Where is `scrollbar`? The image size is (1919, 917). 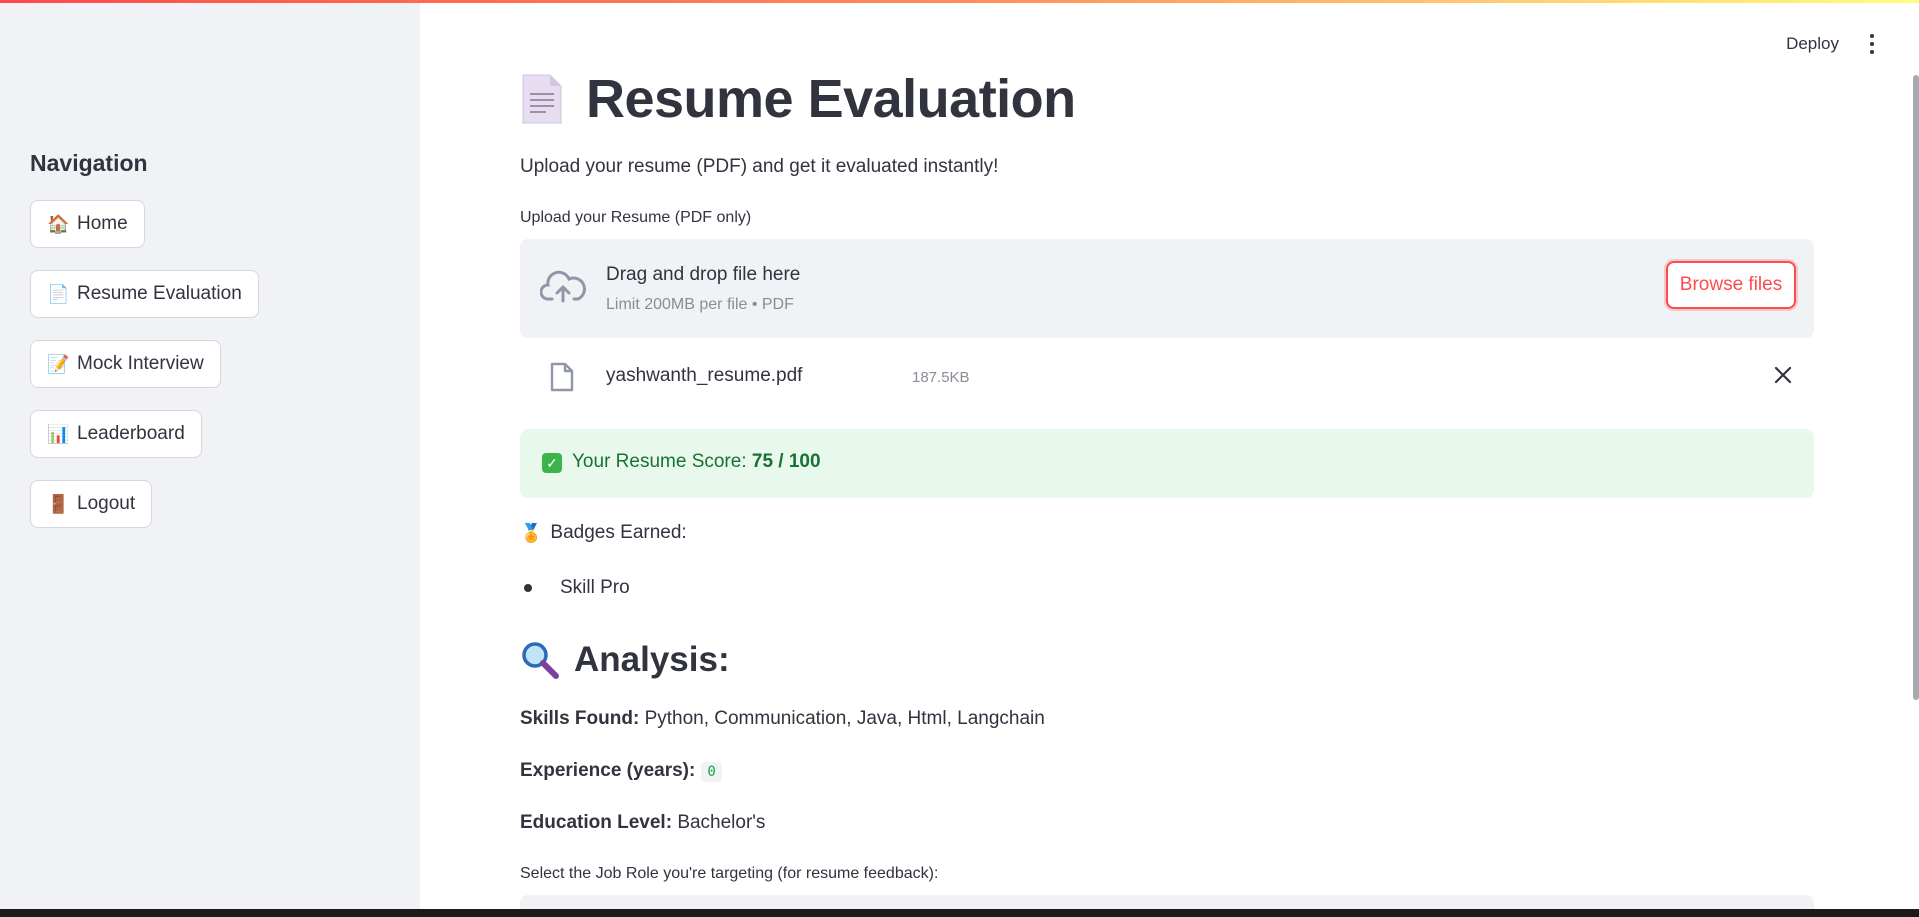
scrollbar is located at coordinates (1916, 387).